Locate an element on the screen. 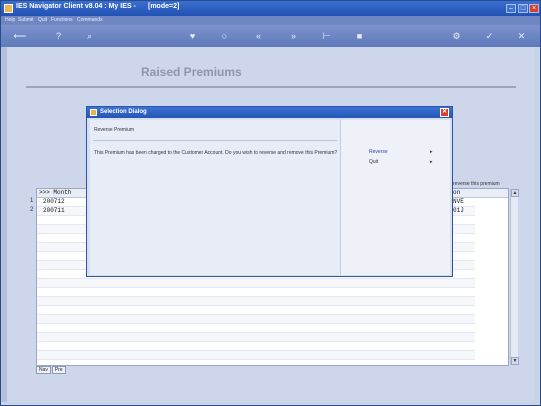 This screenshot has height=406, width=541. app-icon is located at coordinates (8, 8).